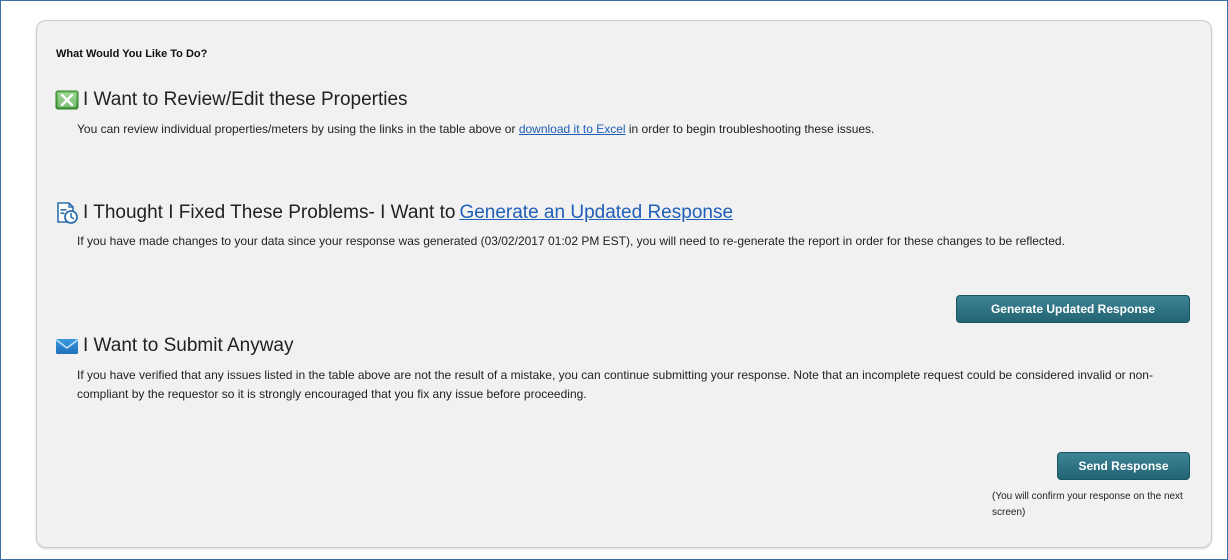  What do you see at coordinates (67, 100) in the screenshot?
I see `excel-icon` at bounding box center [67, 100].